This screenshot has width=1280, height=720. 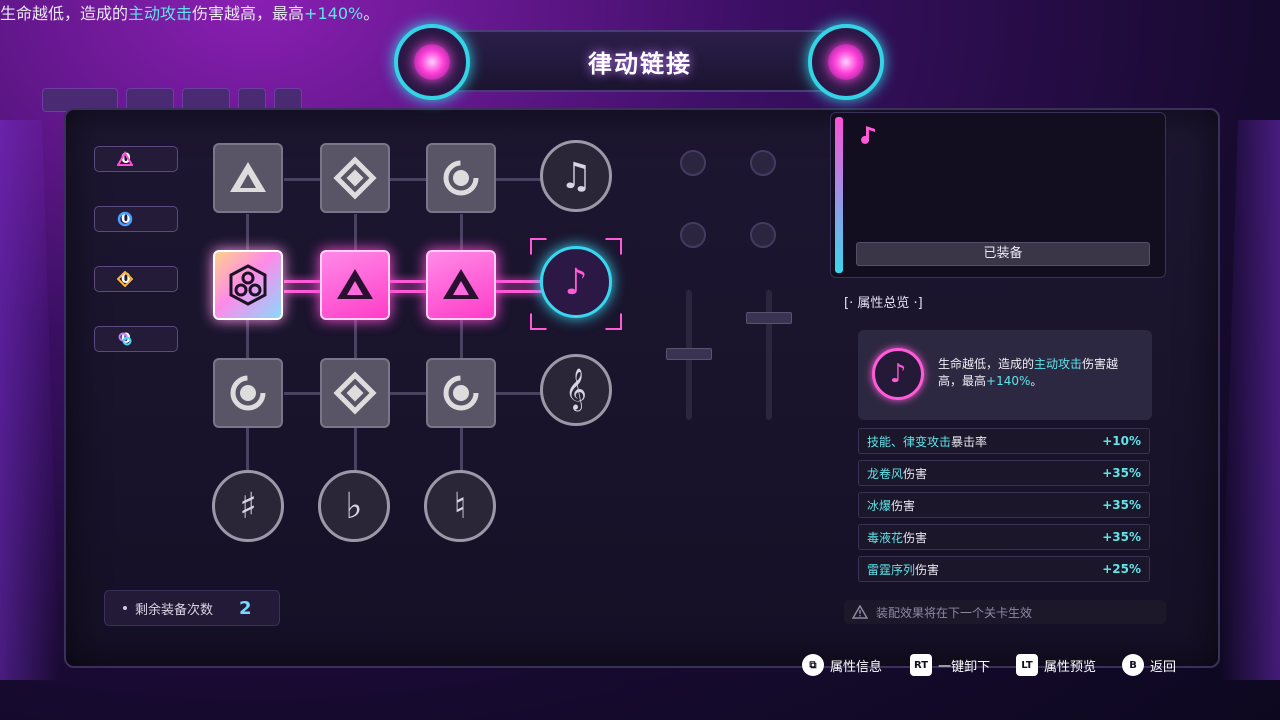 I want to click on remaining-value: 2, so click(x=245, y=608).